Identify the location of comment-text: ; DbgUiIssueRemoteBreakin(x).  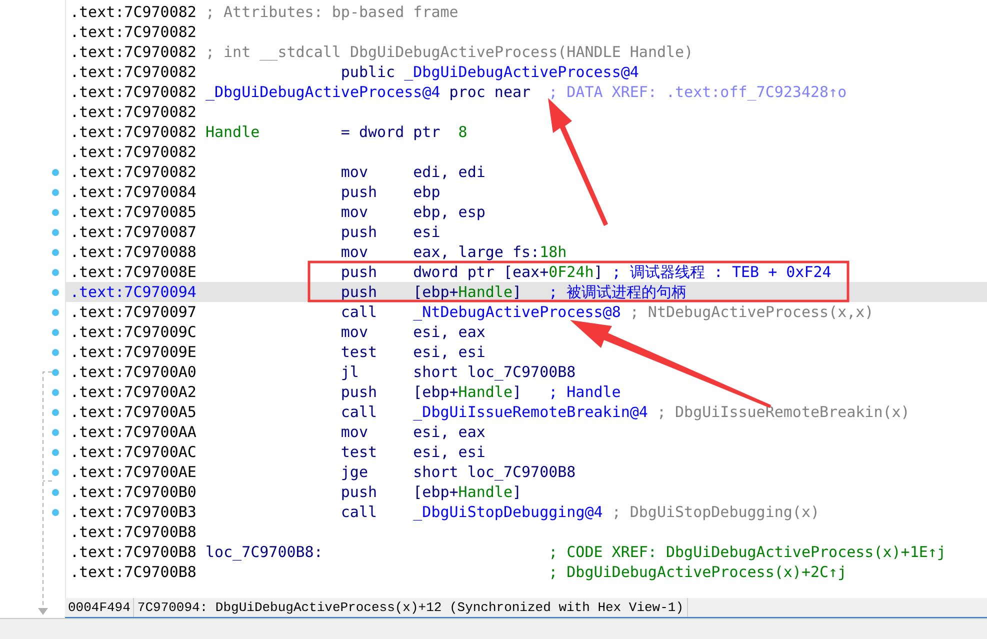
(783, 412).